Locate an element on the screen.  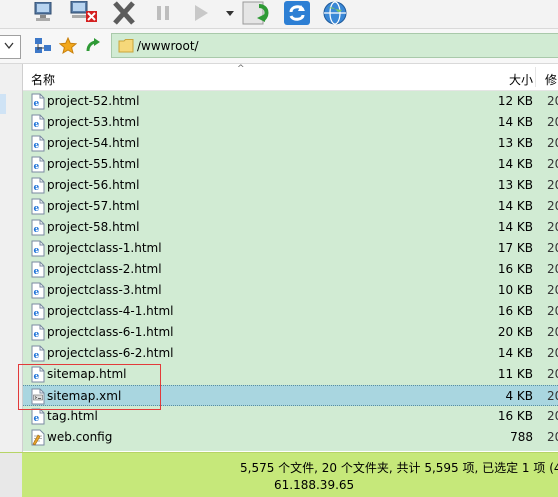
sort-ascending-icon: ^ is located at coordinates (241, 69).